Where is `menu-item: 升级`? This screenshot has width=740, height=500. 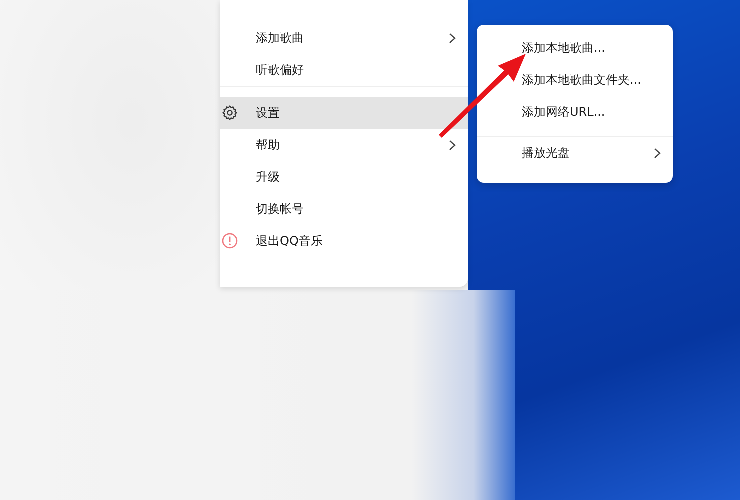
menu-item: 升级 is located at coordinates (344, 177).